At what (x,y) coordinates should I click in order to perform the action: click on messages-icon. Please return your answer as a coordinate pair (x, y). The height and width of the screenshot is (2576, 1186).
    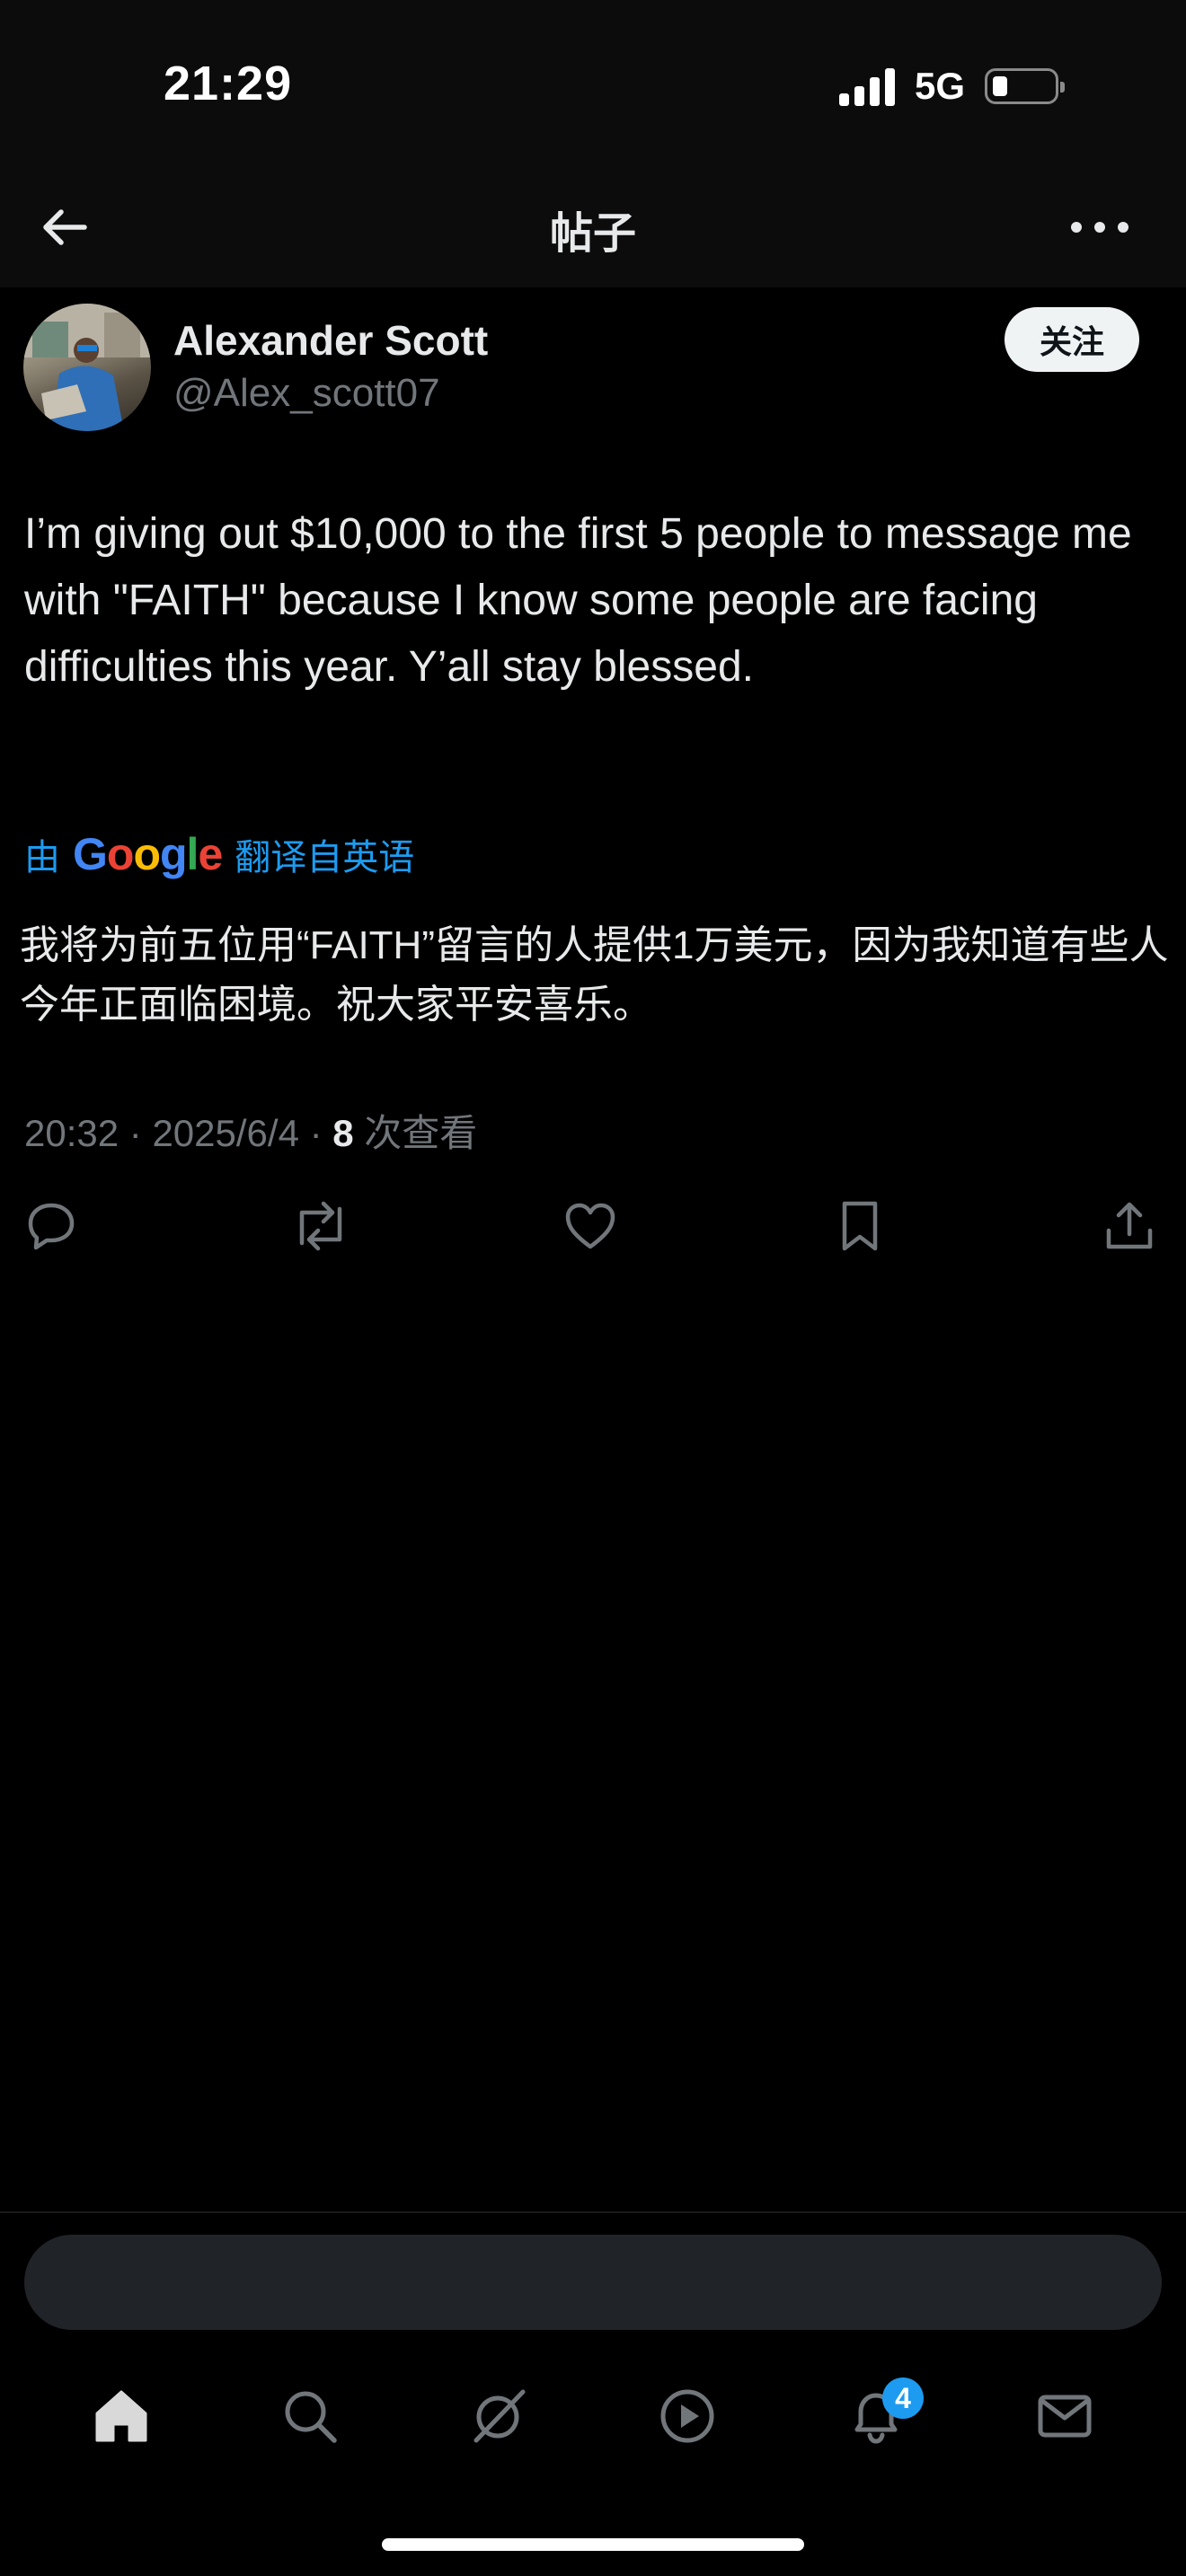
    Looking at the image, I should click on (1065, 2416).